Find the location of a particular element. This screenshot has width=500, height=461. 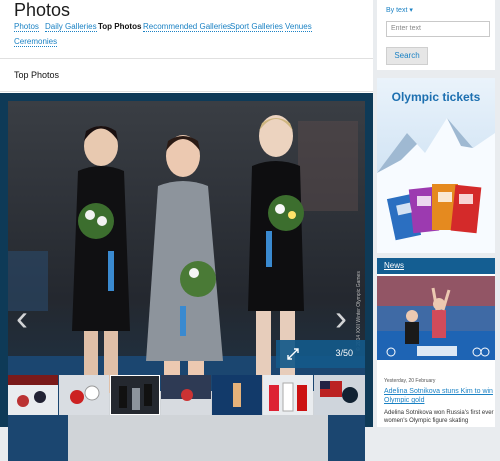

news-image is located at coordinates (436, 318).